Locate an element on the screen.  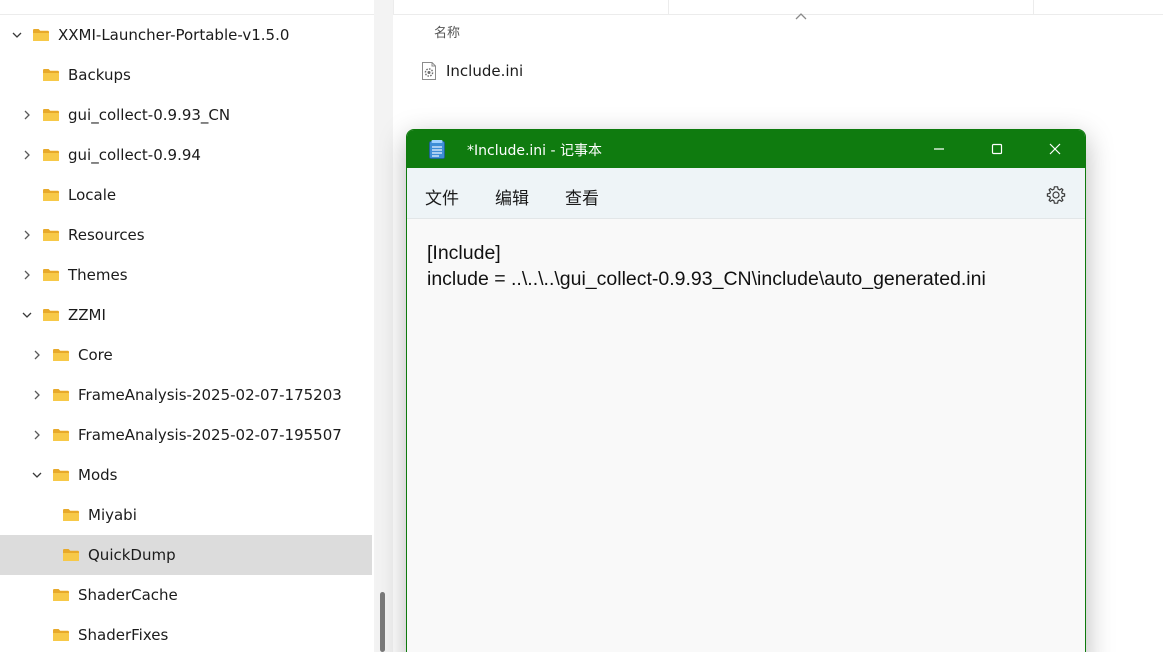
minimize-icon is located at coordinates (939, 149).